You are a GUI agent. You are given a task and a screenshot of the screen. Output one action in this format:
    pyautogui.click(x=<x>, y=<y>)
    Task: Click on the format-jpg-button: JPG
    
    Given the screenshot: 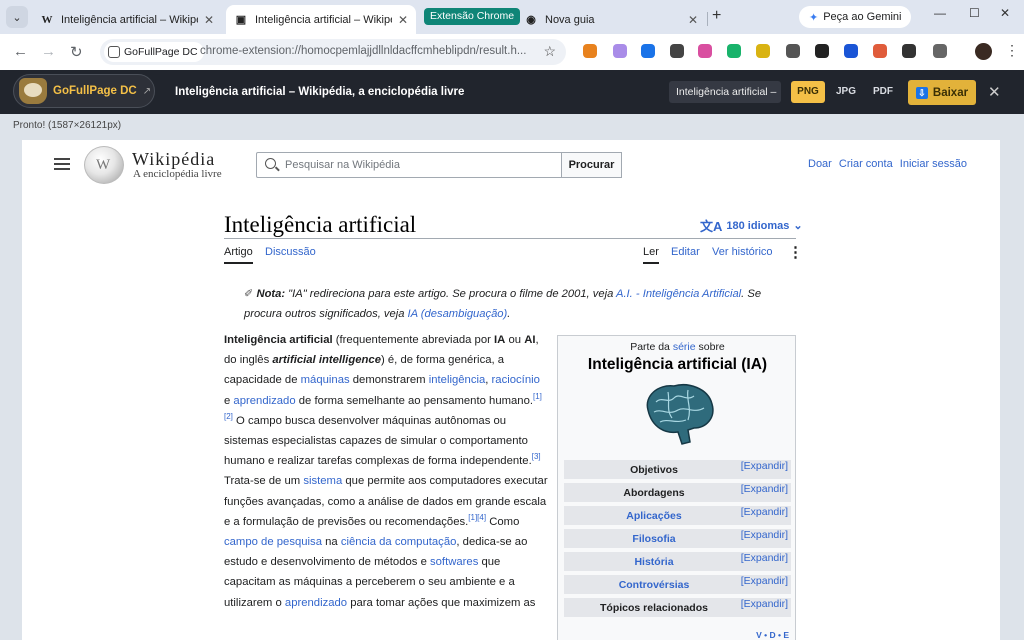 What is the action you would take?
    pyautogui.click(x=846, y=92)
    